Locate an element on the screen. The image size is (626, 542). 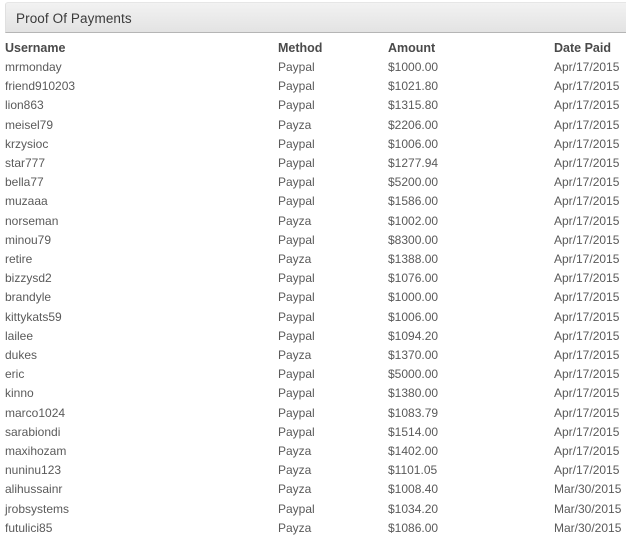
table-row: norseman Payza $1002.00 Apr/17/2015 is located at coordinates (313, 221).